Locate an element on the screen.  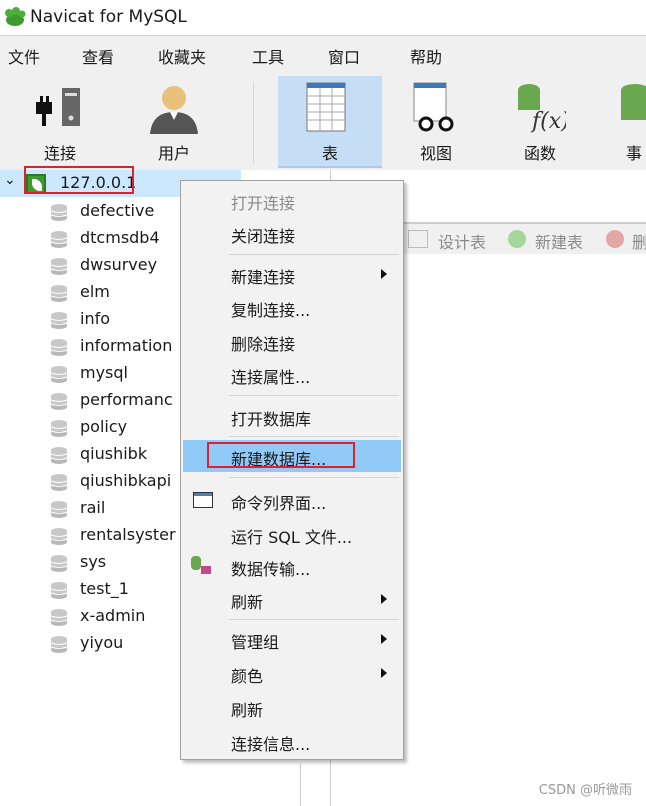
toolbar-divider is located at coordinates (253, 123).